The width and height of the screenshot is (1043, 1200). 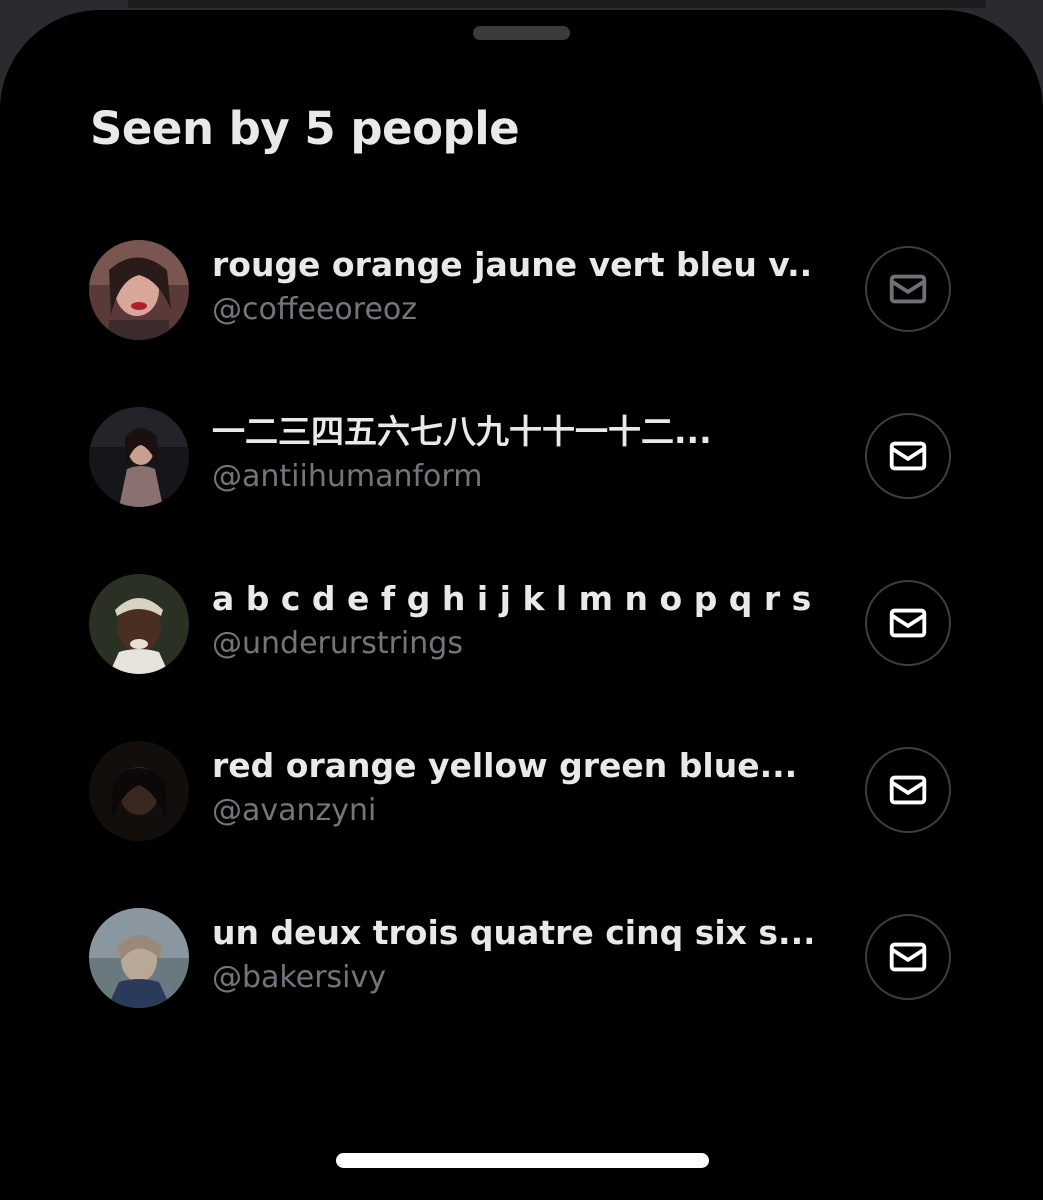 I want to click on sheet-title: Seen by 5 people, so click(x=305, y=128).